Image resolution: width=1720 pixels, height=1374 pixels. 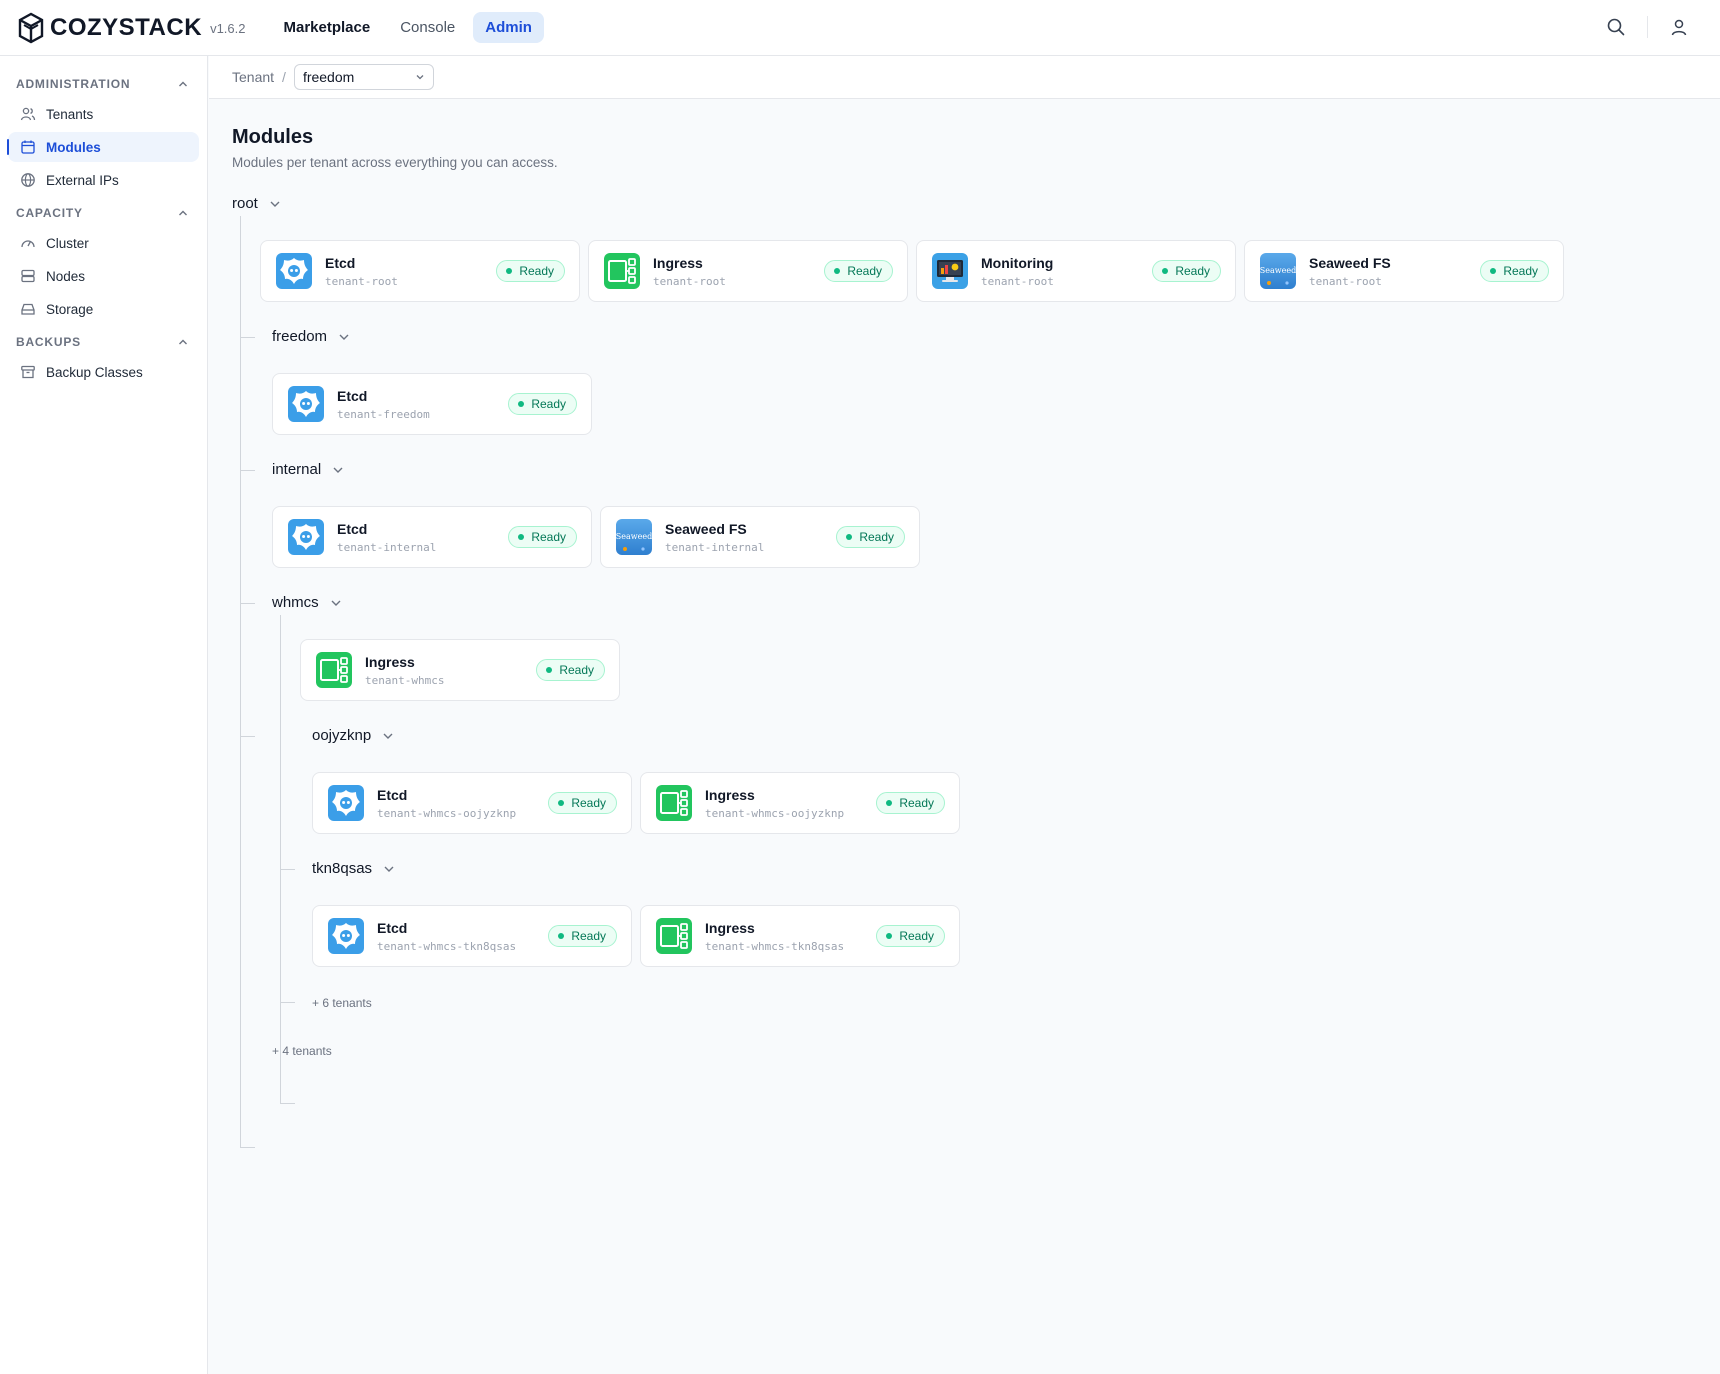 What do you see at coordinates (103, 372) in the screenshot?
I see `sidebar-item-backup-classes: Backup Classes` at bounding box center [103, 372].